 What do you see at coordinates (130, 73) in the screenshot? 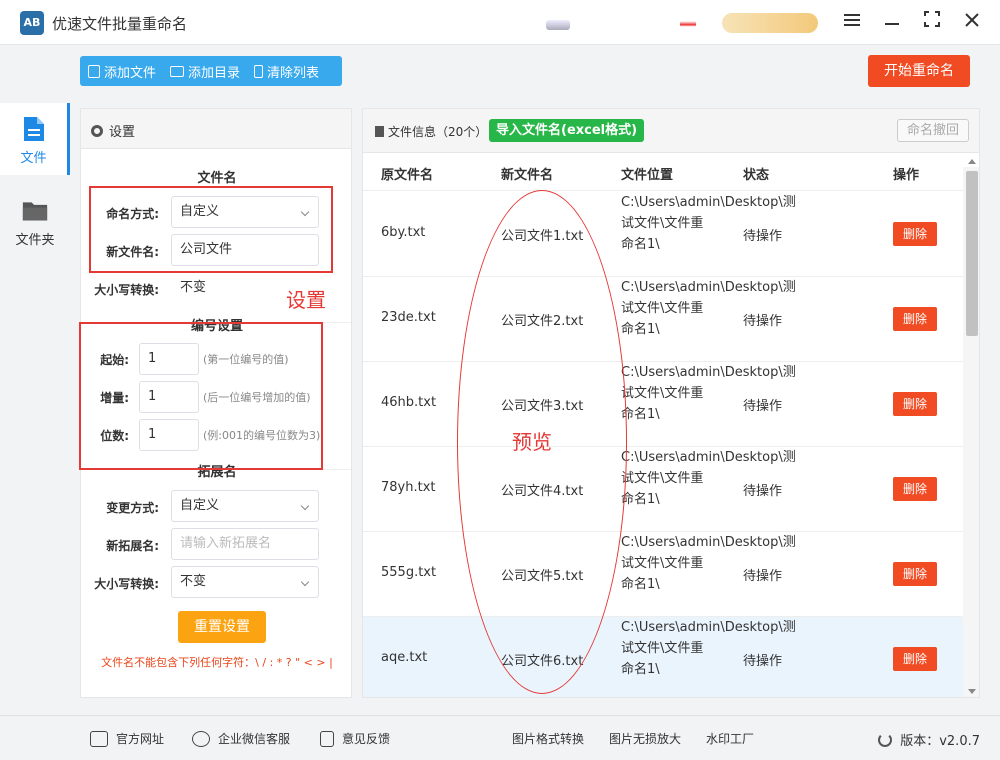
I see `add-file-label: 添加文件` at bounding box center [130, 73].